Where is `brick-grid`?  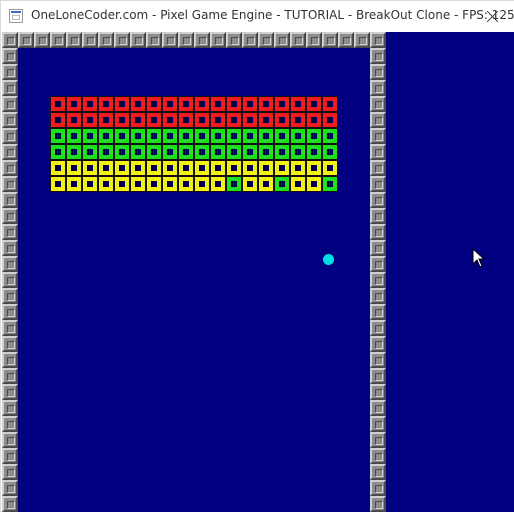 brick-grid is located at coordinates (194, 144).